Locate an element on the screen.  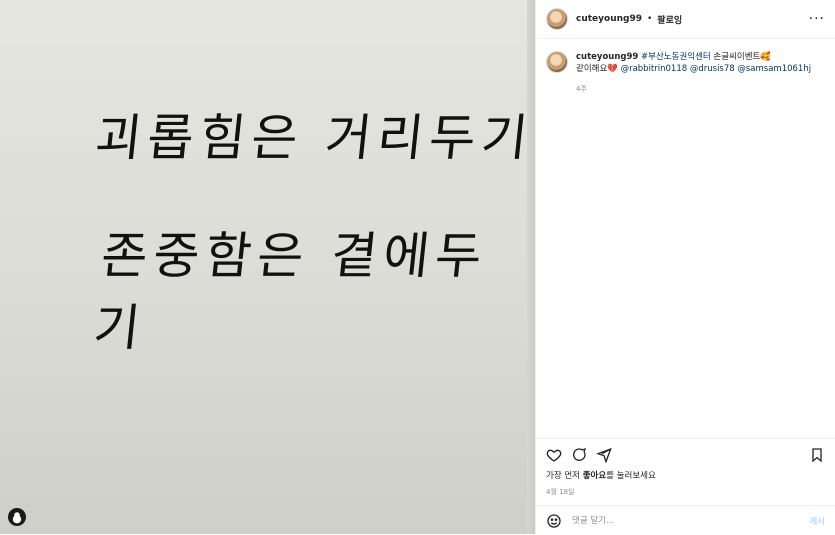
post-comment-button: 게시 is located at coordinates (817, 521).